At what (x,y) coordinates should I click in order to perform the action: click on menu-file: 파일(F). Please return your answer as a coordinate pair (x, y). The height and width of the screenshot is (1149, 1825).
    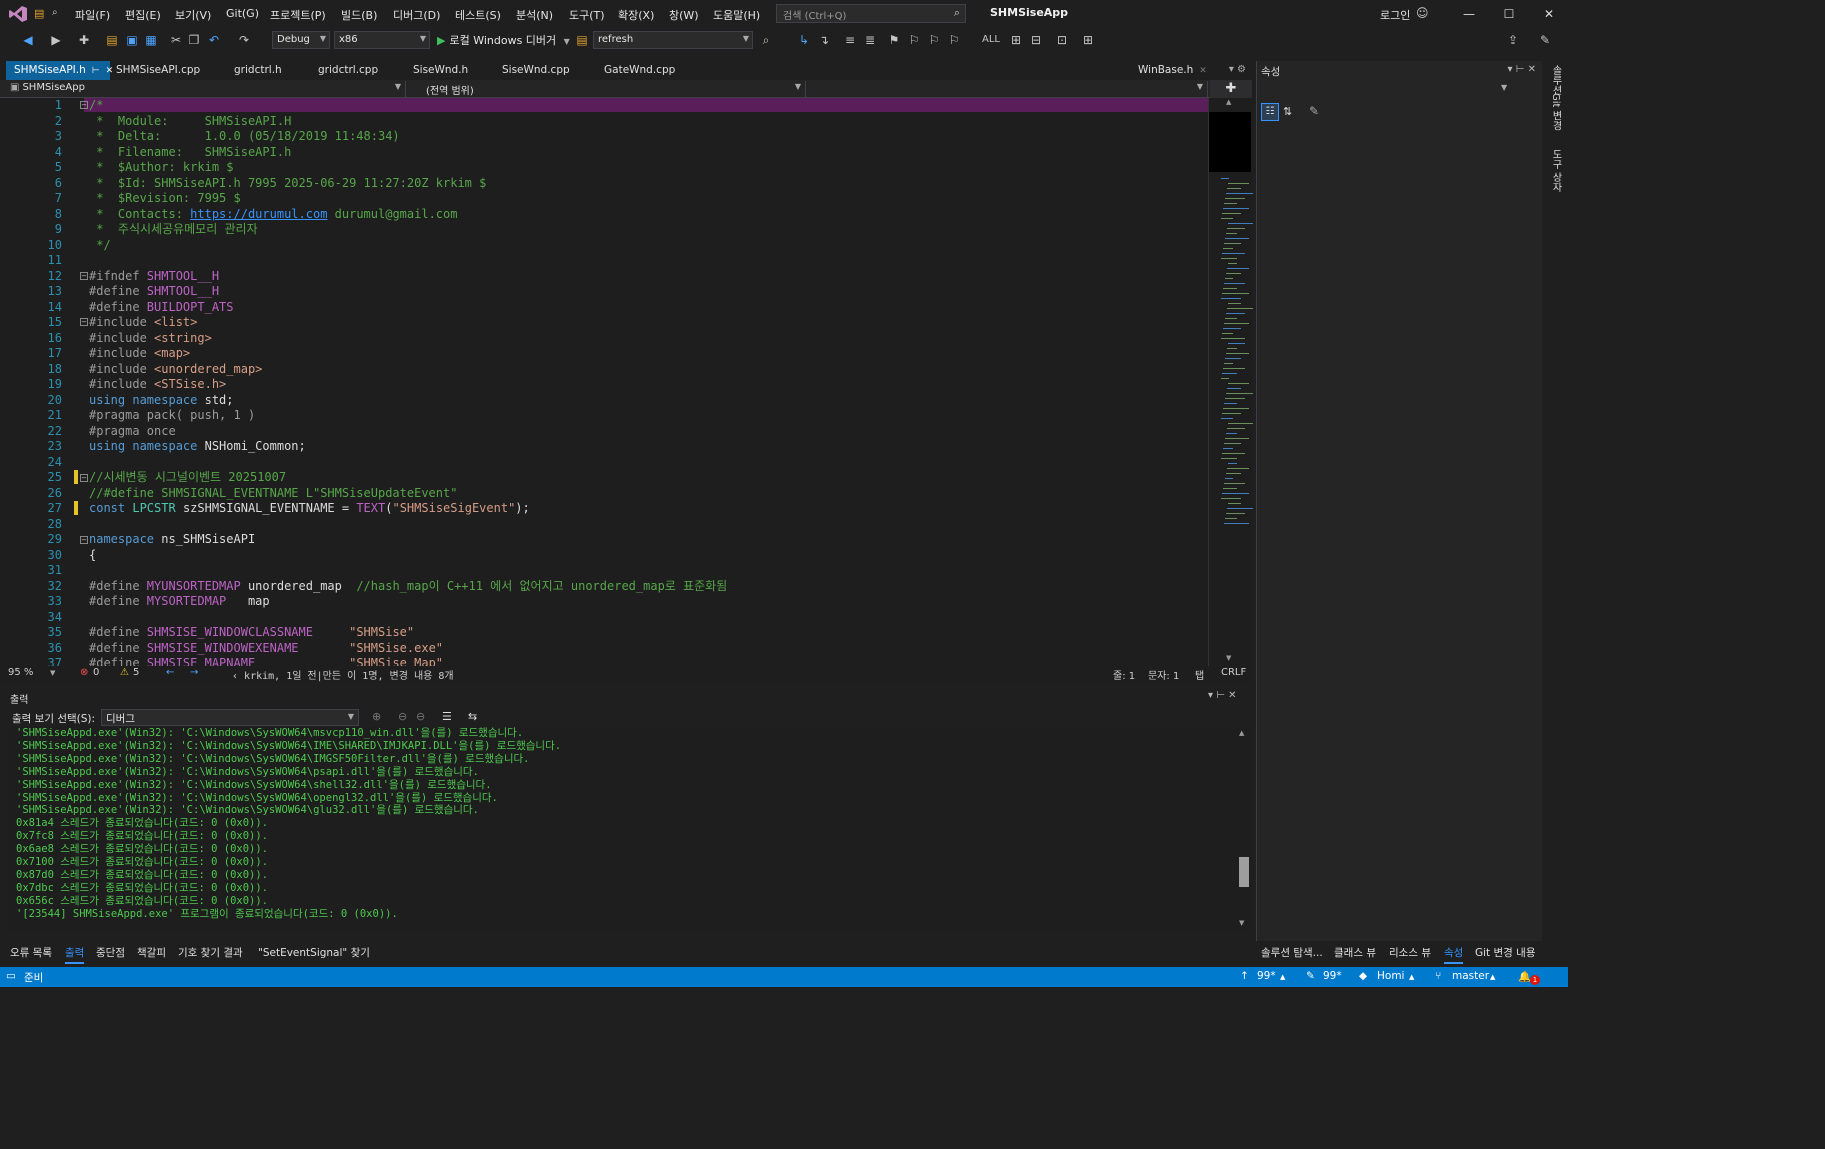
    Looking at the image, I should click on (92, 15).